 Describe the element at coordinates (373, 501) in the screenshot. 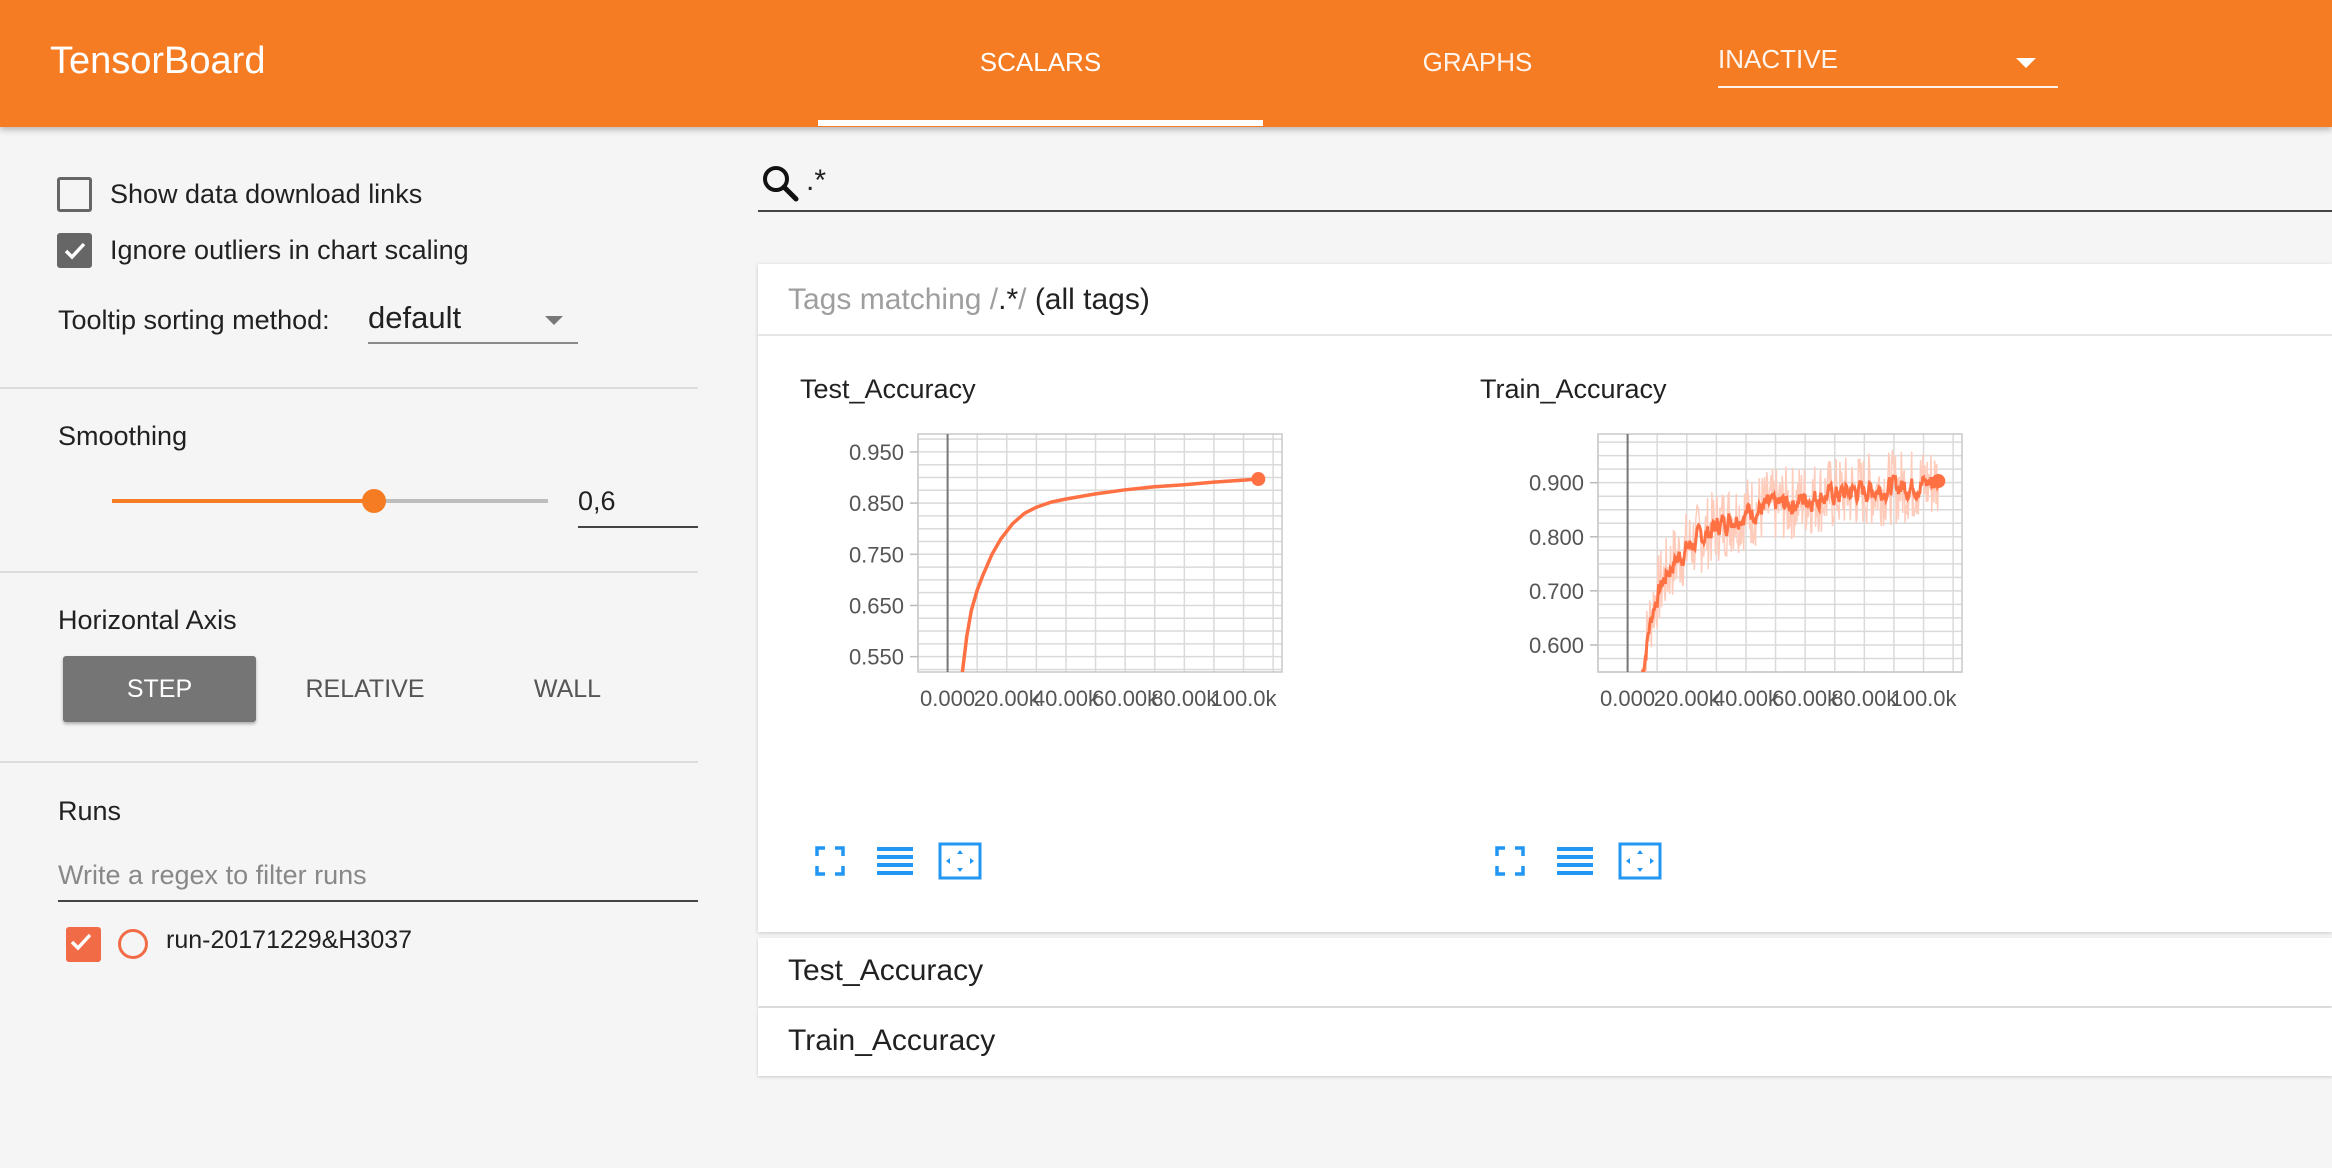

I see `smoothing-slider-thumb` at that location.